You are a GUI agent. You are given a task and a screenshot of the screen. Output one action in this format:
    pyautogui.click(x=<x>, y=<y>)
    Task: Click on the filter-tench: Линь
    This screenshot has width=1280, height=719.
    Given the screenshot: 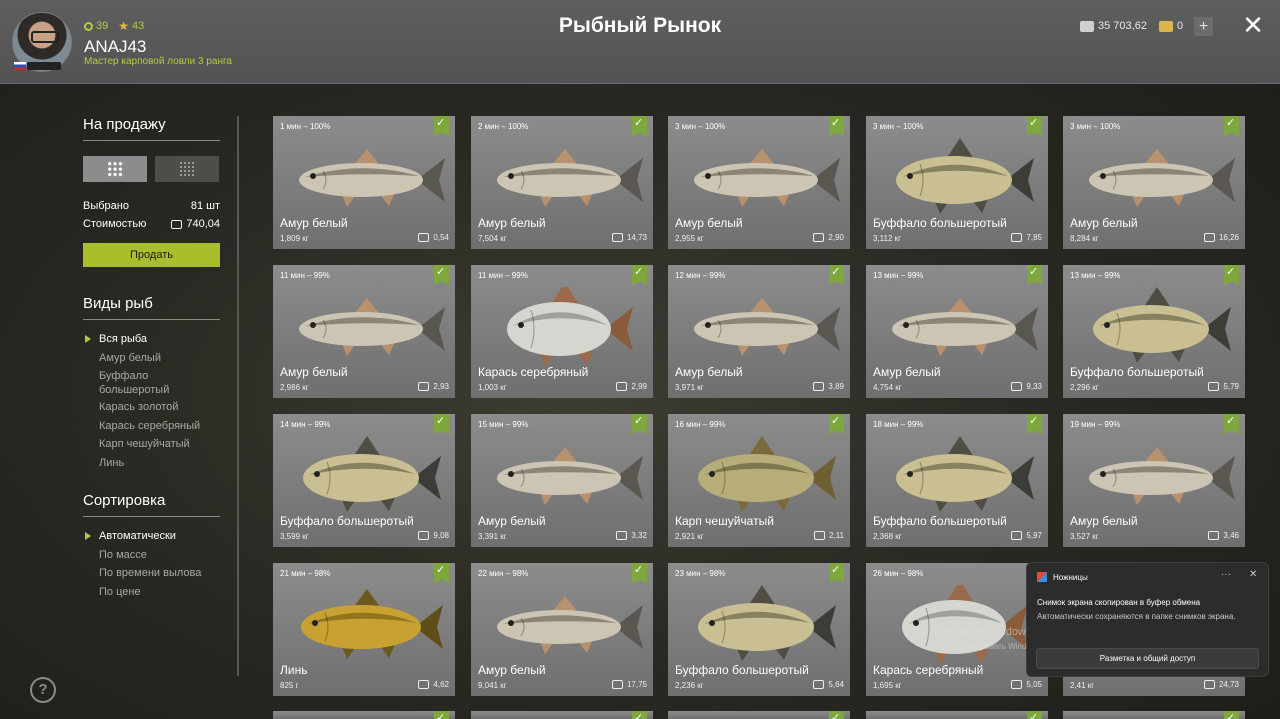 What is the action you would take?
    pyautogui.click(x=149, y=465)
    